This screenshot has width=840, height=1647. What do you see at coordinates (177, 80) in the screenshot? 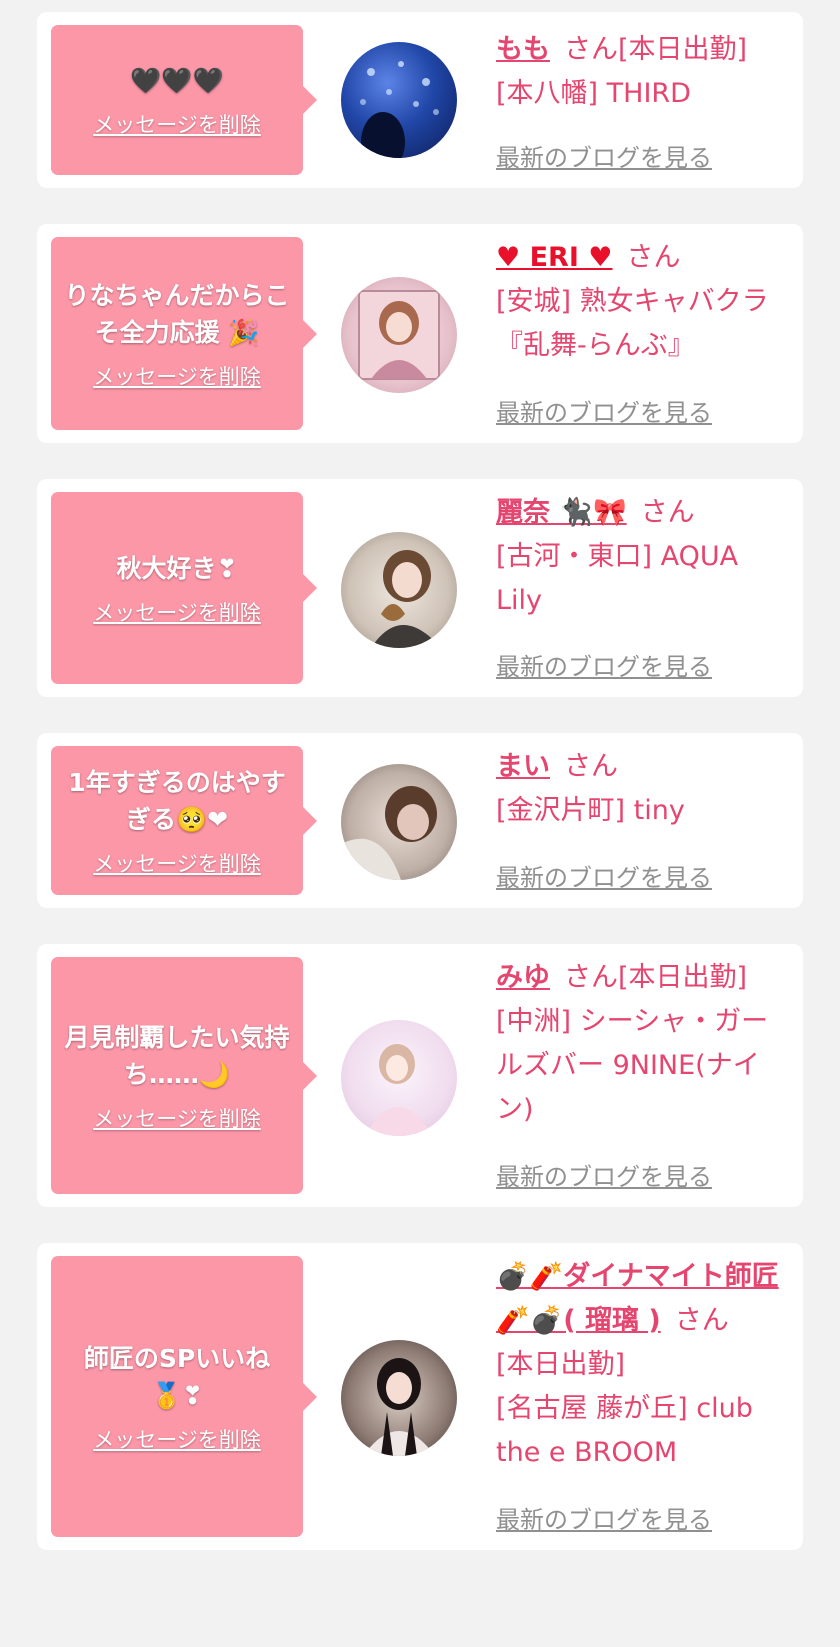
I see `message-text: 🖤🖤🖤` at bounding box center [177, 80].